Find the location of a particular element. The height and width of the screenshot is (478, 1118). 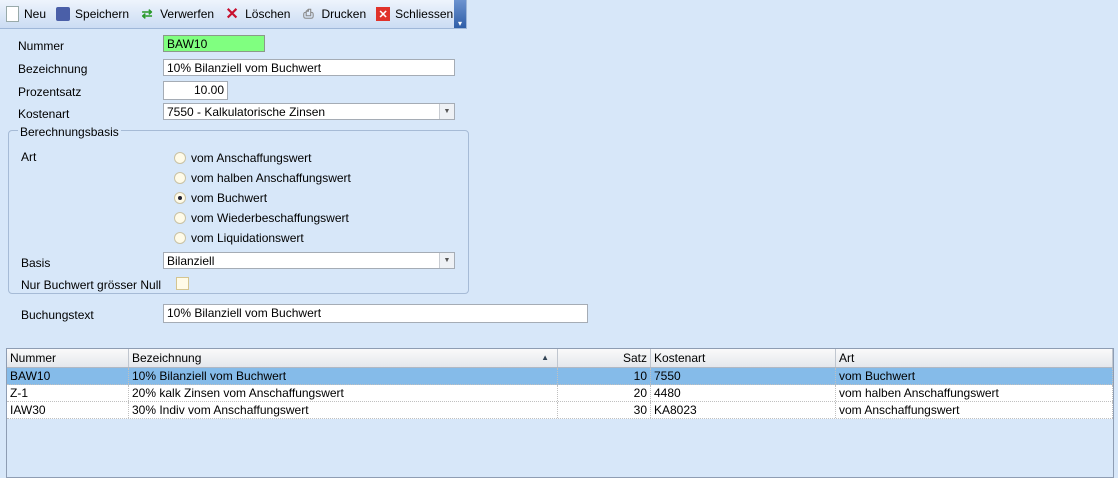

nummer-label: Nummer is located at coordinates (41, 46).